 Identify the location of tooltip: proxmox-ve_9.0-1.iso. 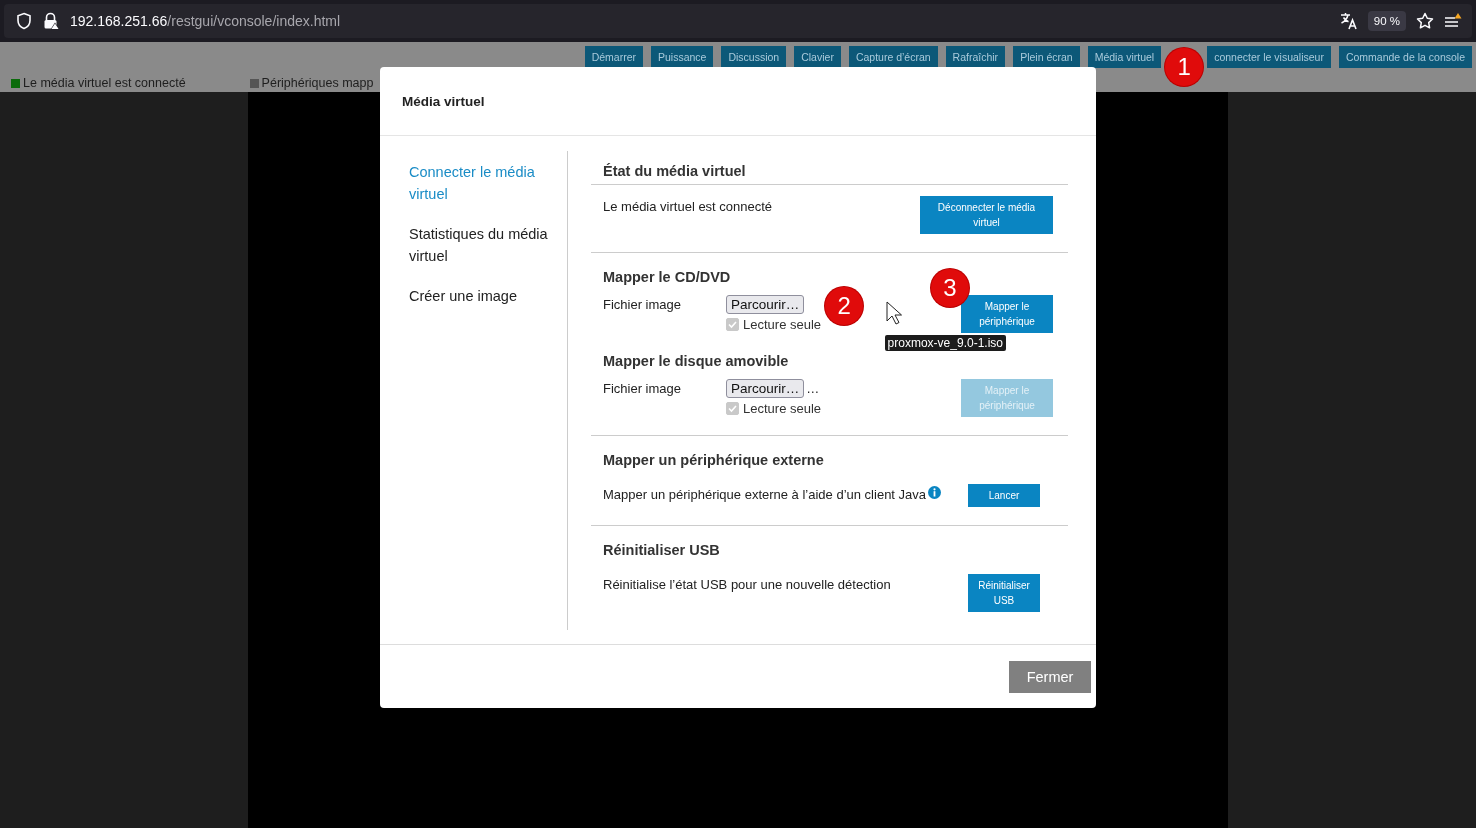
(945, 343).